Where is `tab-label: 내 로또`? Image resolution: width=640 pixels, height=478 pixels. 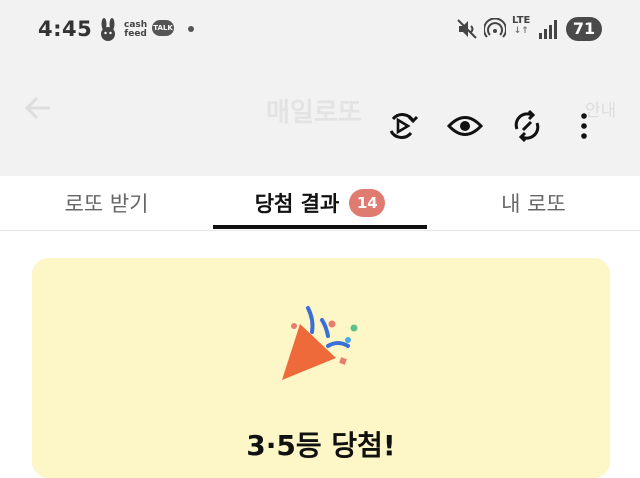
tab-label: 내 로또 is located at coordinates (533, 204).